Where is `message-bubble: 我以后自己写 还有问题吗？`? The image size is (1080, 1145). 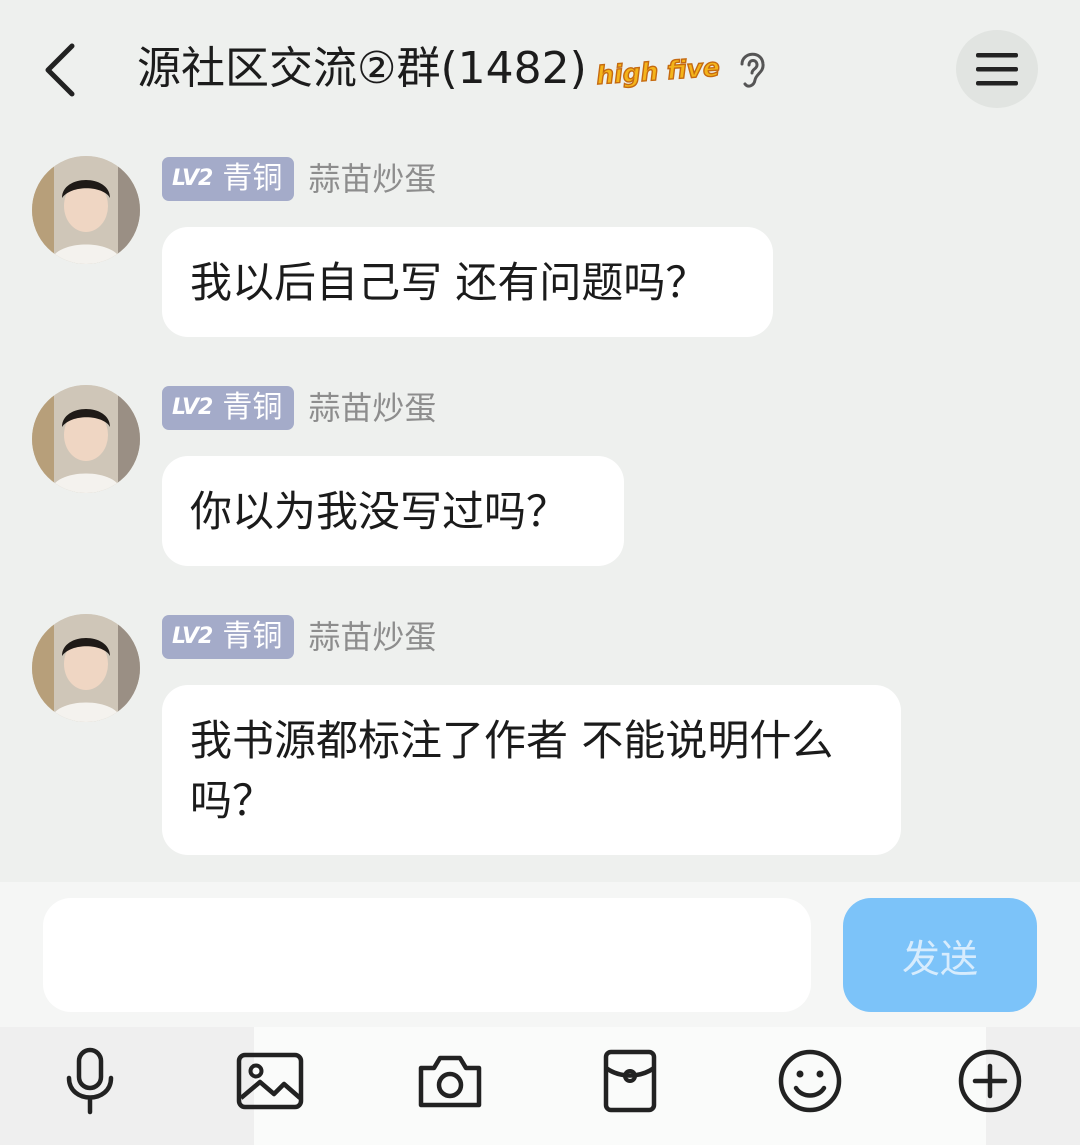 message-bubble: 我以后自己写 还有问题吗？ is located at coordinates (467, 282).